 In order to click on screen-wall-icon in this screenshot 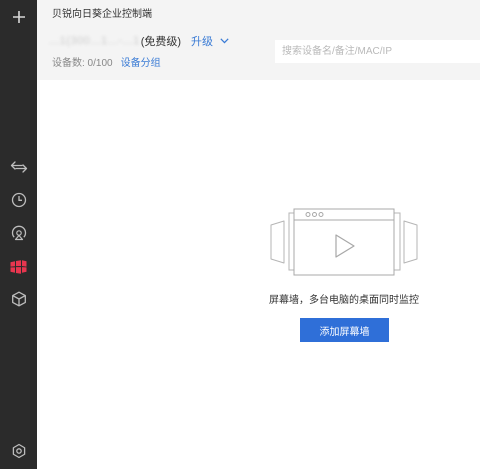, I will do `click(18, 267)`.